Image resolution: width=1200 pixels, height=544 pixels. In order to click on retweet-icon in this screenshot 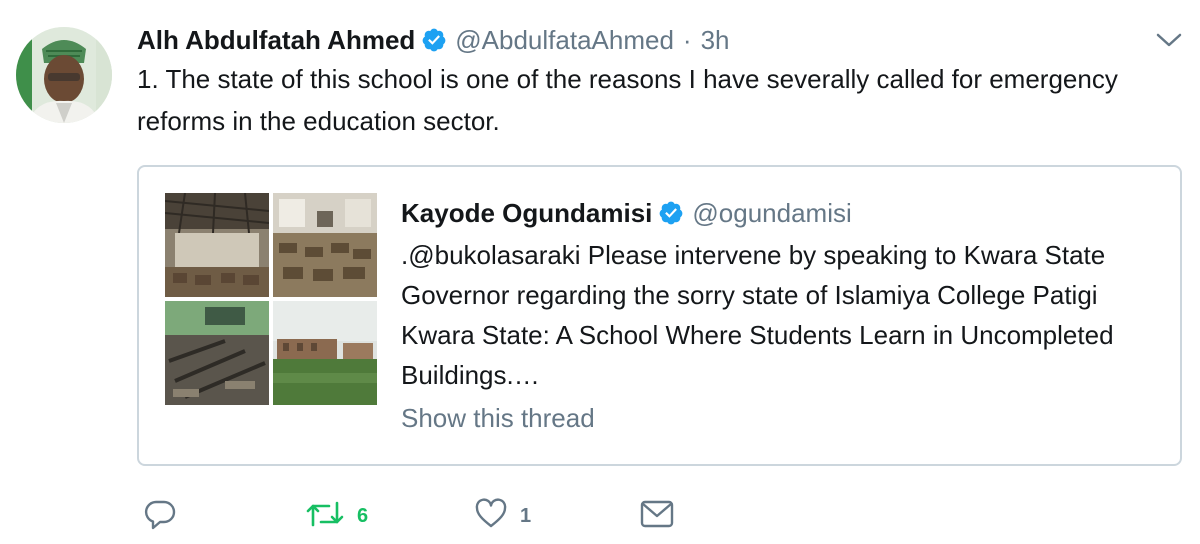, I will do `click(325, 516)`.